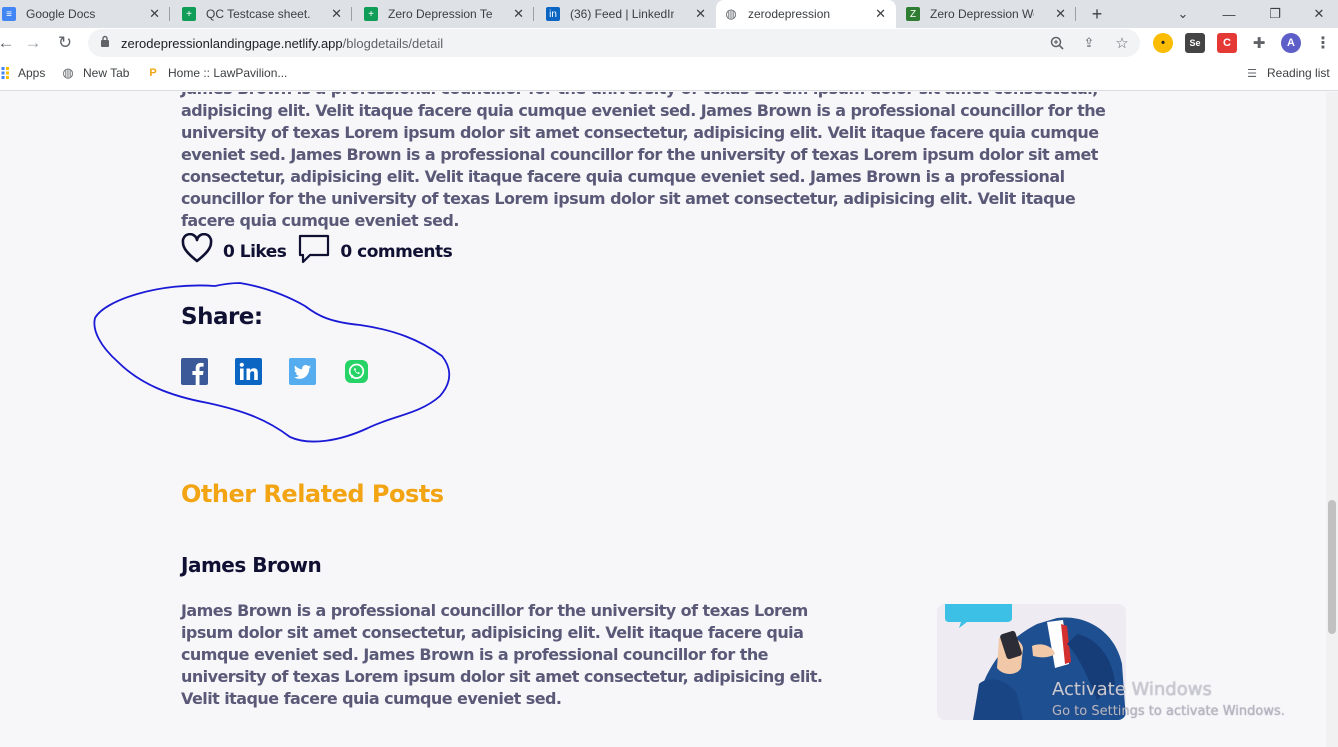  I want to click on related-posts-heading: Other Related Posts, so click(312, 494).